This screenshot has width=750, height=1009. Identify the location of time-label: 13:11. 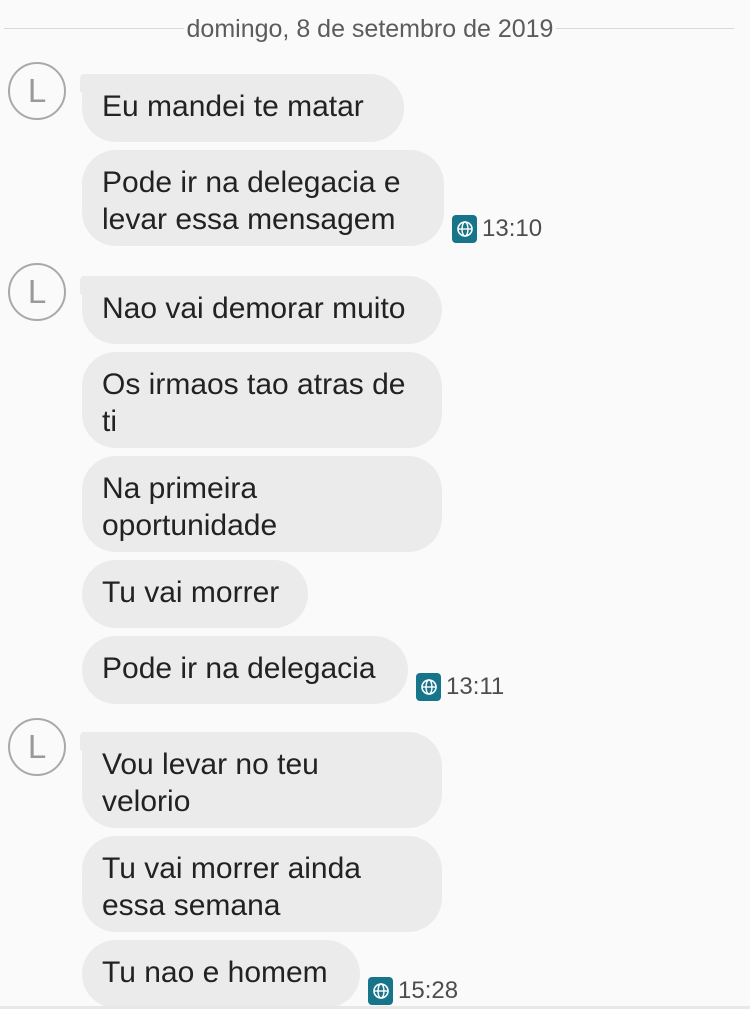
(475, 686).